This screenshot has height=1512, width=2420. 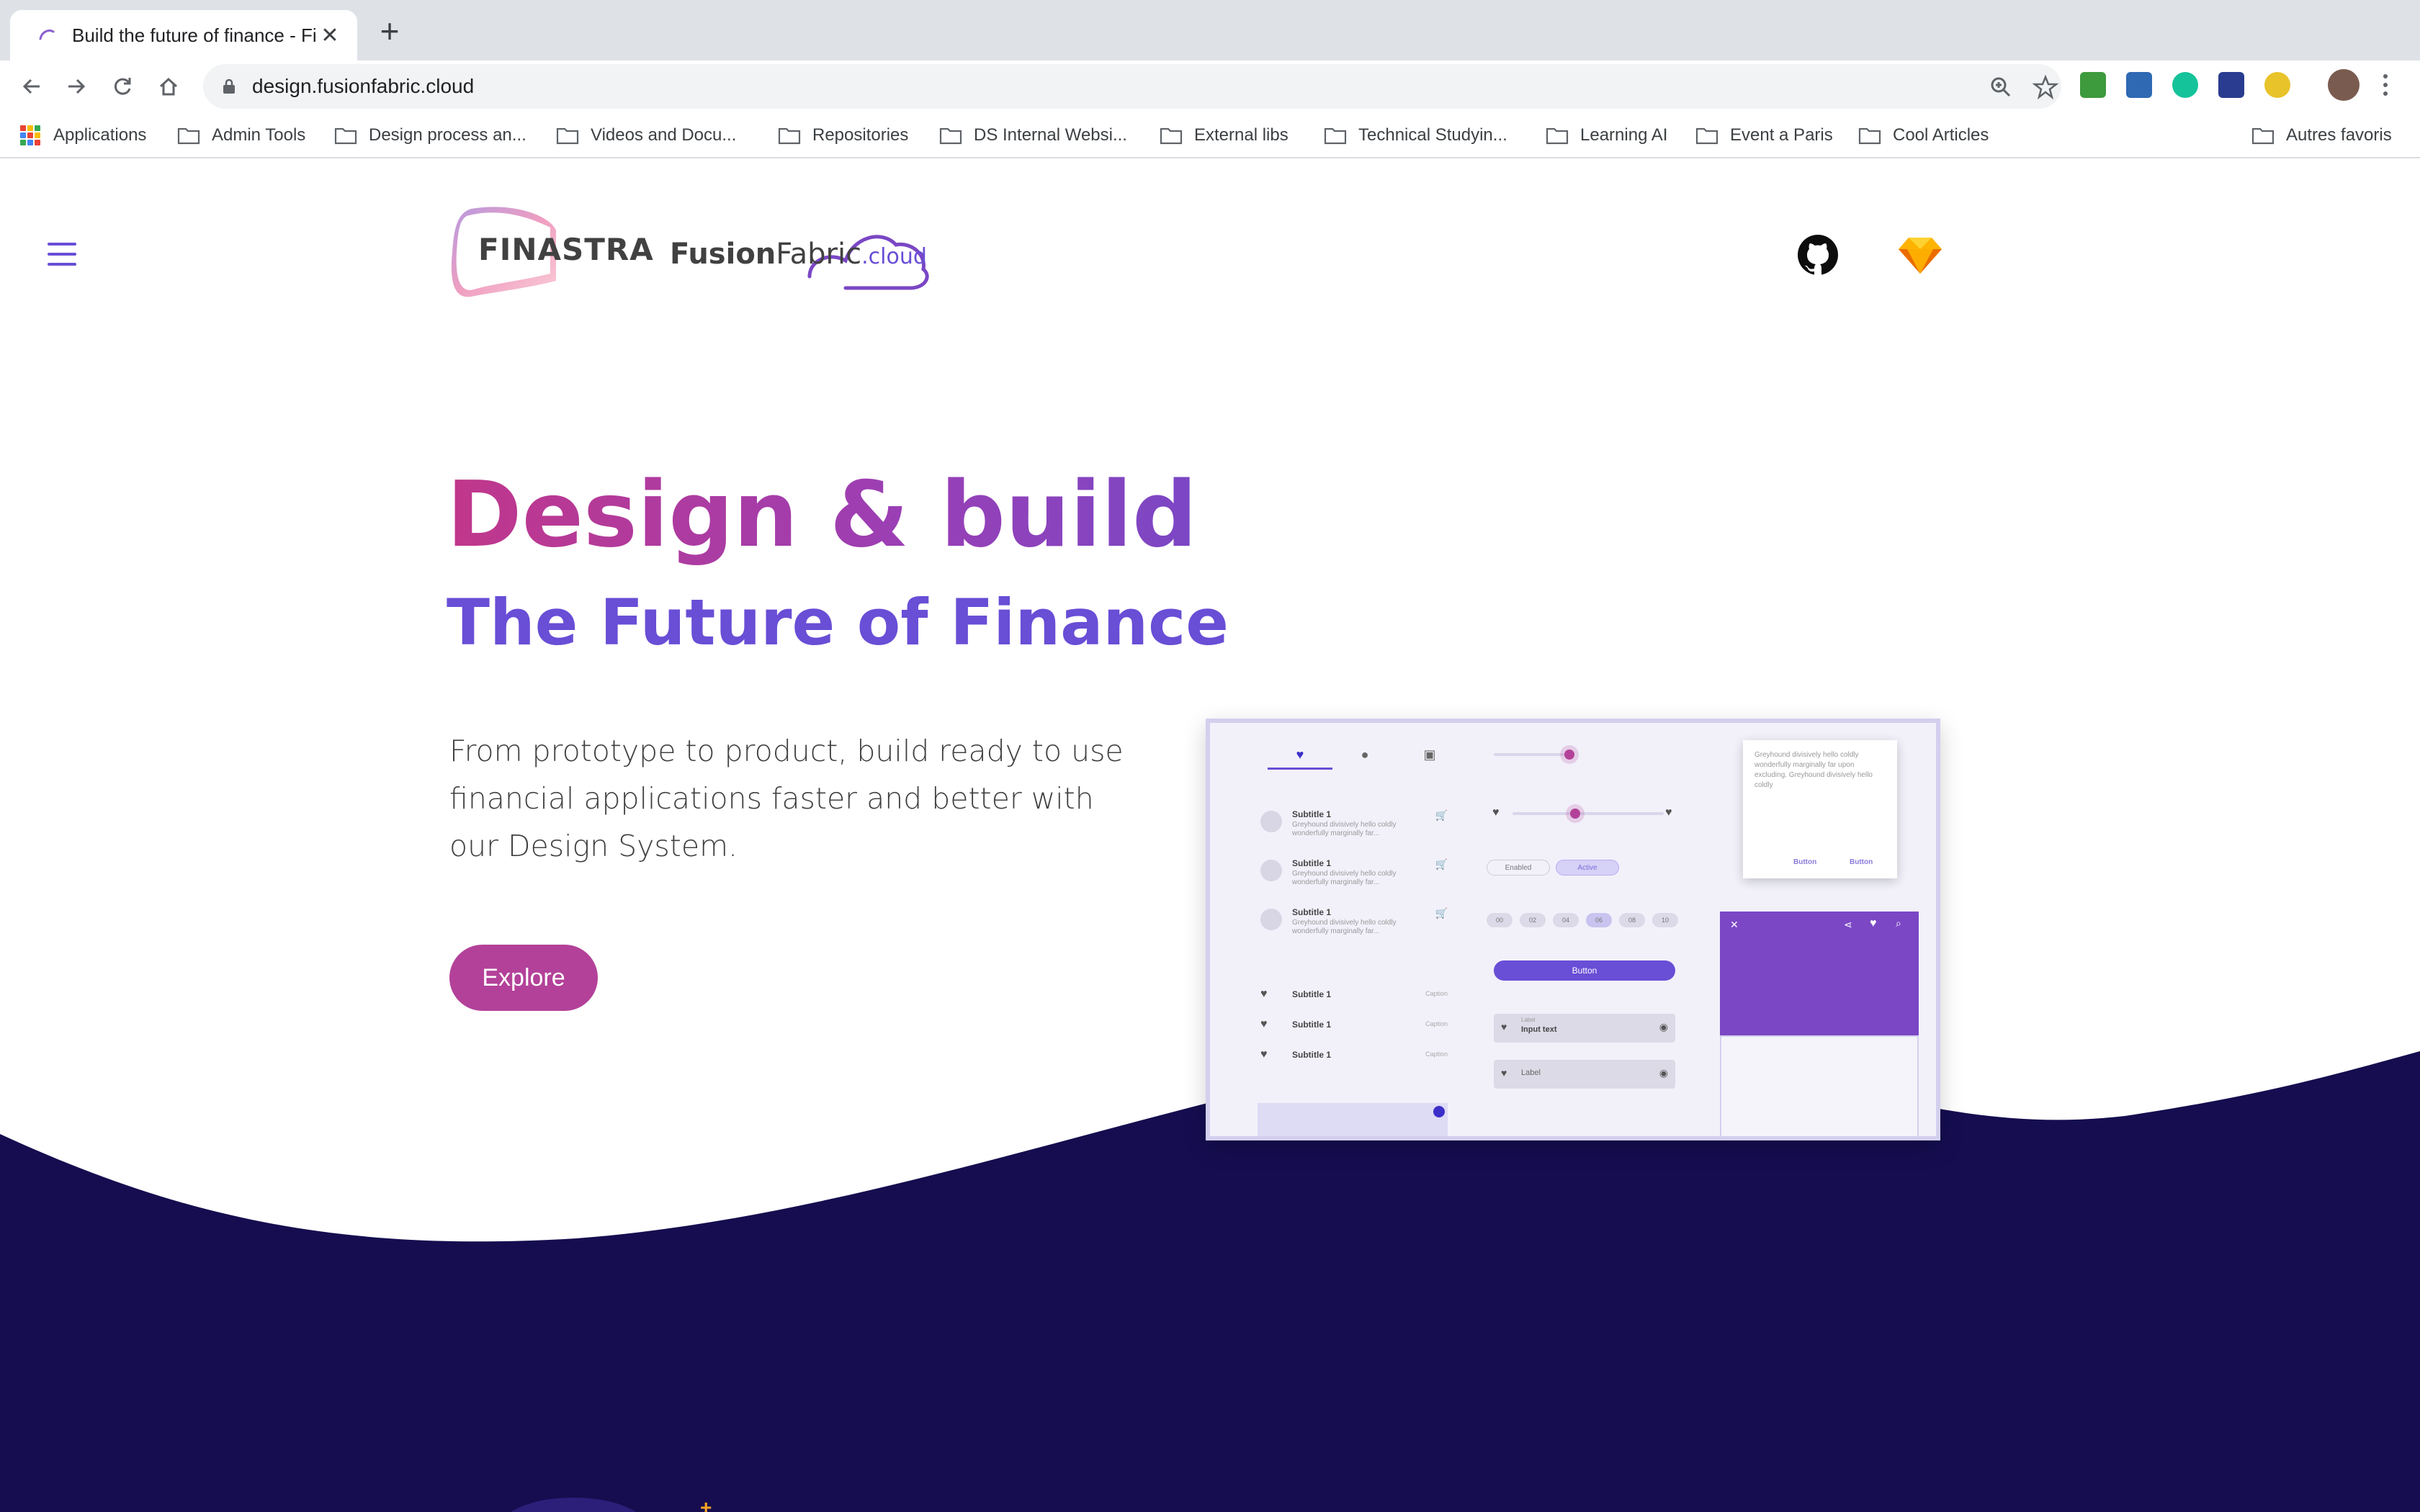 I want to click on bookmark-folder: Cool Articles, so click(x=1923, y=135).